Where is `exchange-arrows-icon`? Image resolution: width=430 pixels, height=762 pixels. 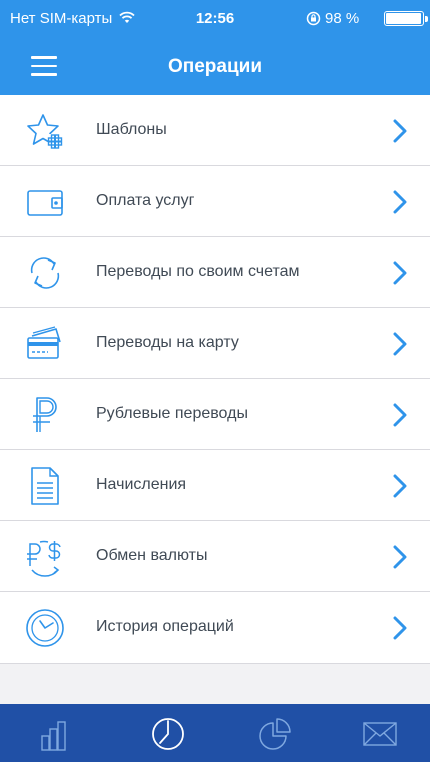
exchange-arrows-icon is located at coordinates (45, 273).